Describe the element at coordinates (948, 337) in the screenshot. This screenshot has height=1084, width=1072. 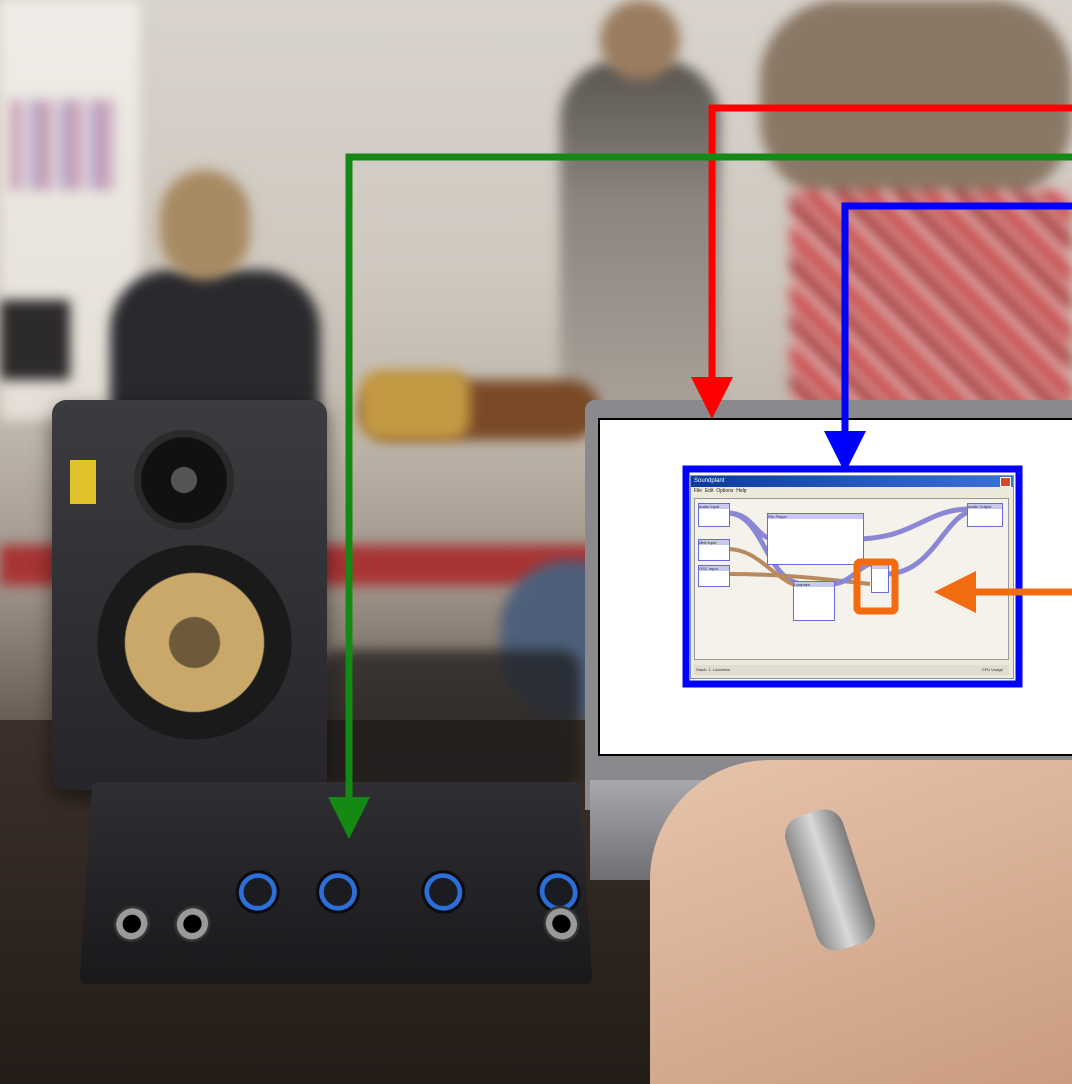
I see `blue-arrow` at that location.